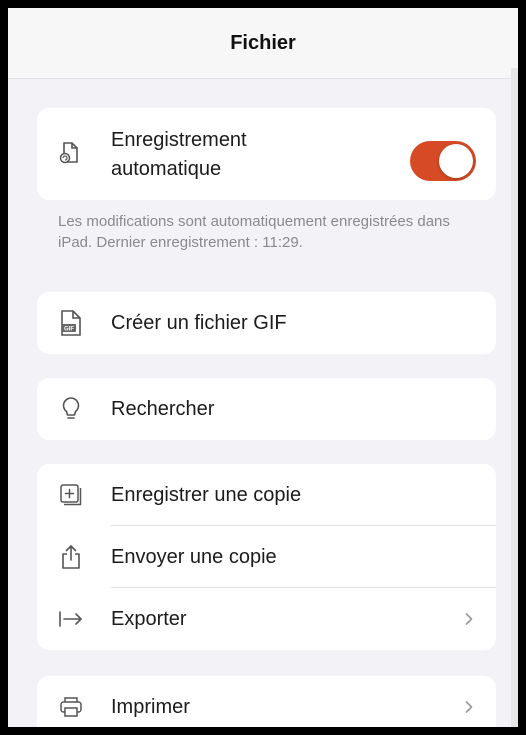  I want to click on search-card: Rechercher, so click(266, 409).